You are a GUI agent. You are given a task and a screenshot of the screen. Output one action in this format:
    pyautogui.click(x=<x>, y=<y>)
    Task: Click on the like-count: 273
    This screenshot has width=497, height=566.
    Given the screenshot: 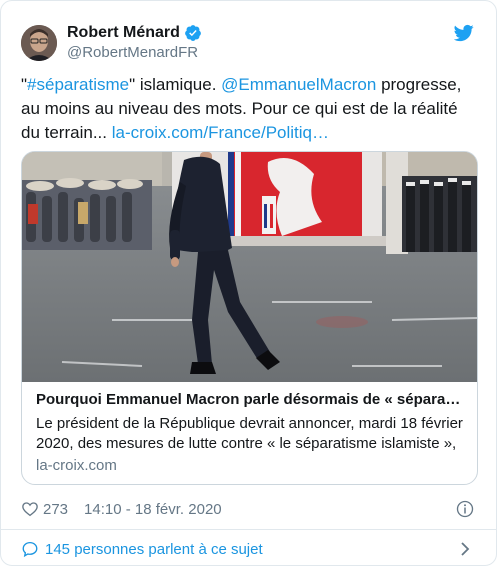 What is the action you would take?
    pyautogui.click(x=55, y=509)
    